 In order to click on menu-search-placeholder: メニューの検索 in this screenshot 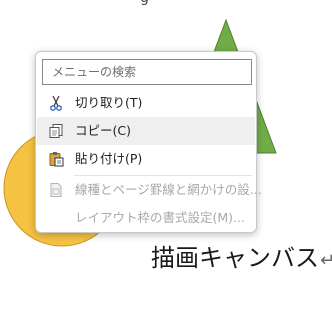, I will do `click(94, 72)`.